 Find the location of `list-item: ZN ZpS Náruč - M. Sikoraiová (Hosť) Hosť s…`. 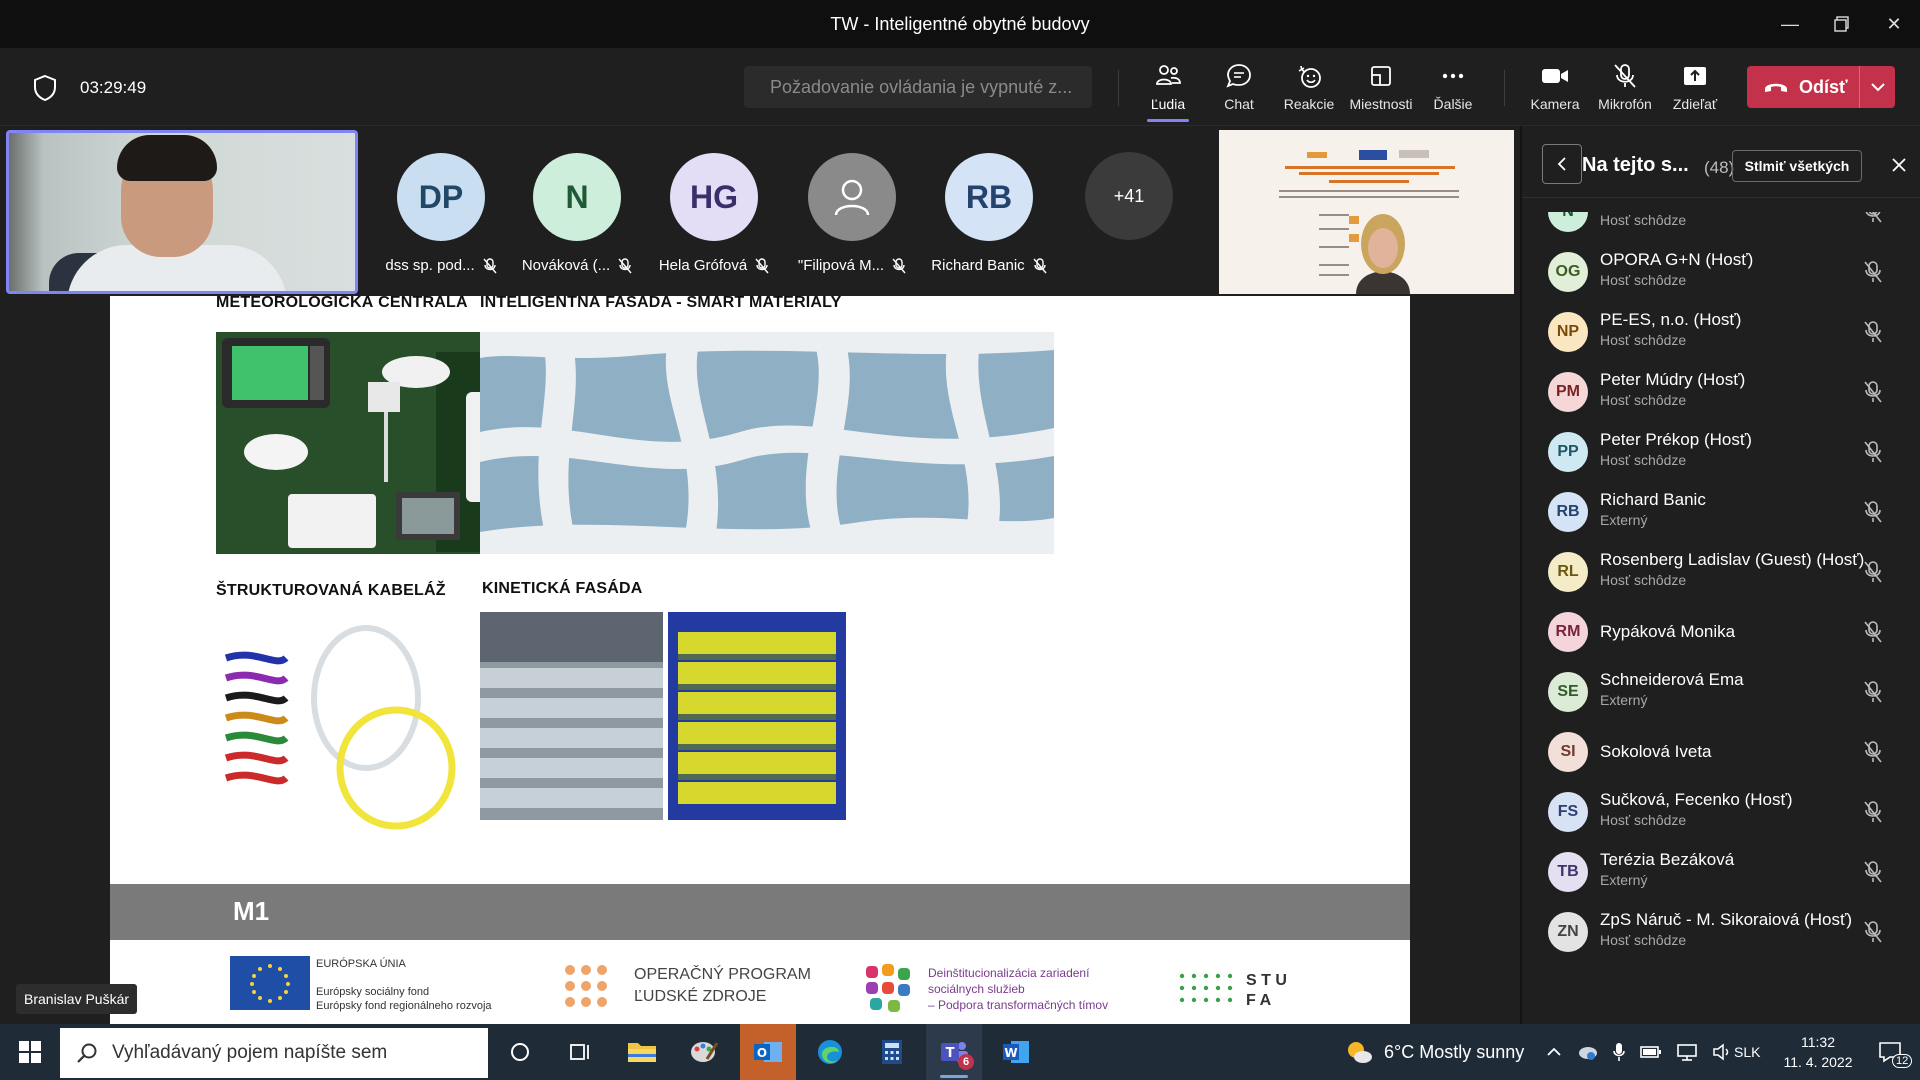

list-item: ZN ZpS Náruč - M. Sikoraiová (Hosť) Hosť s… is located at coordinates (1721, 932).